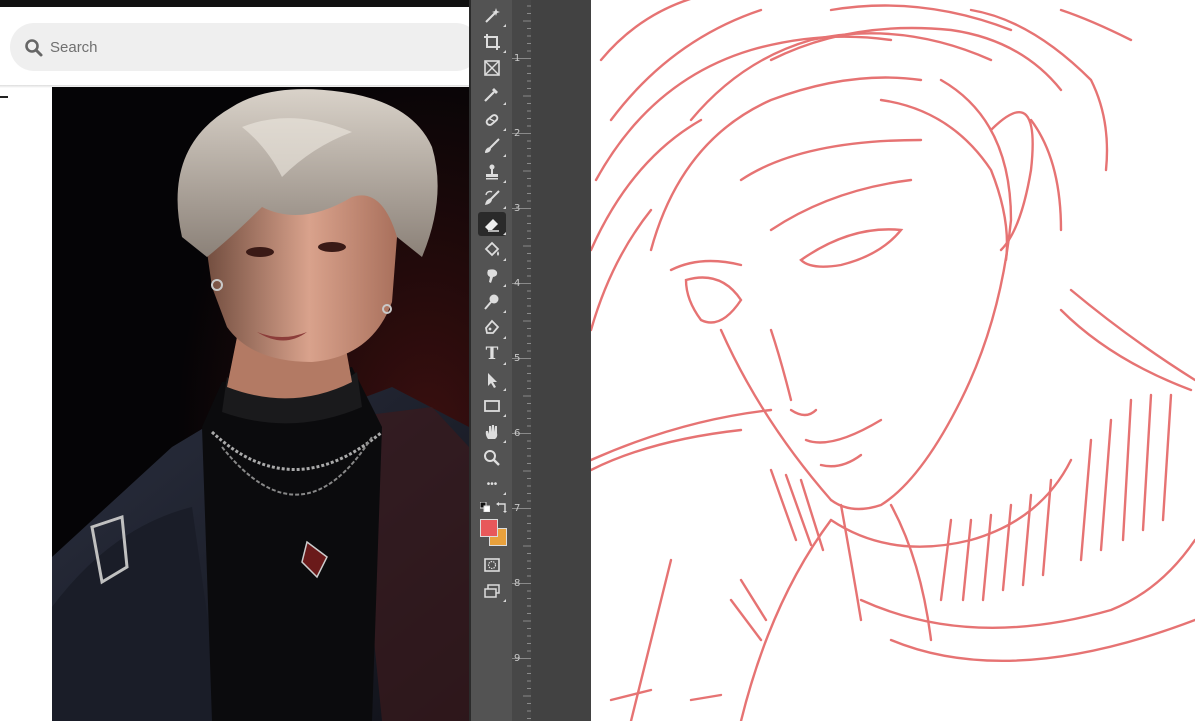 Image resolution: width=1195 pixels, height=721 pixels. Describe the element at coordinates (517, 358) in the screenshot. I see `ruler-label: 5` at that location.